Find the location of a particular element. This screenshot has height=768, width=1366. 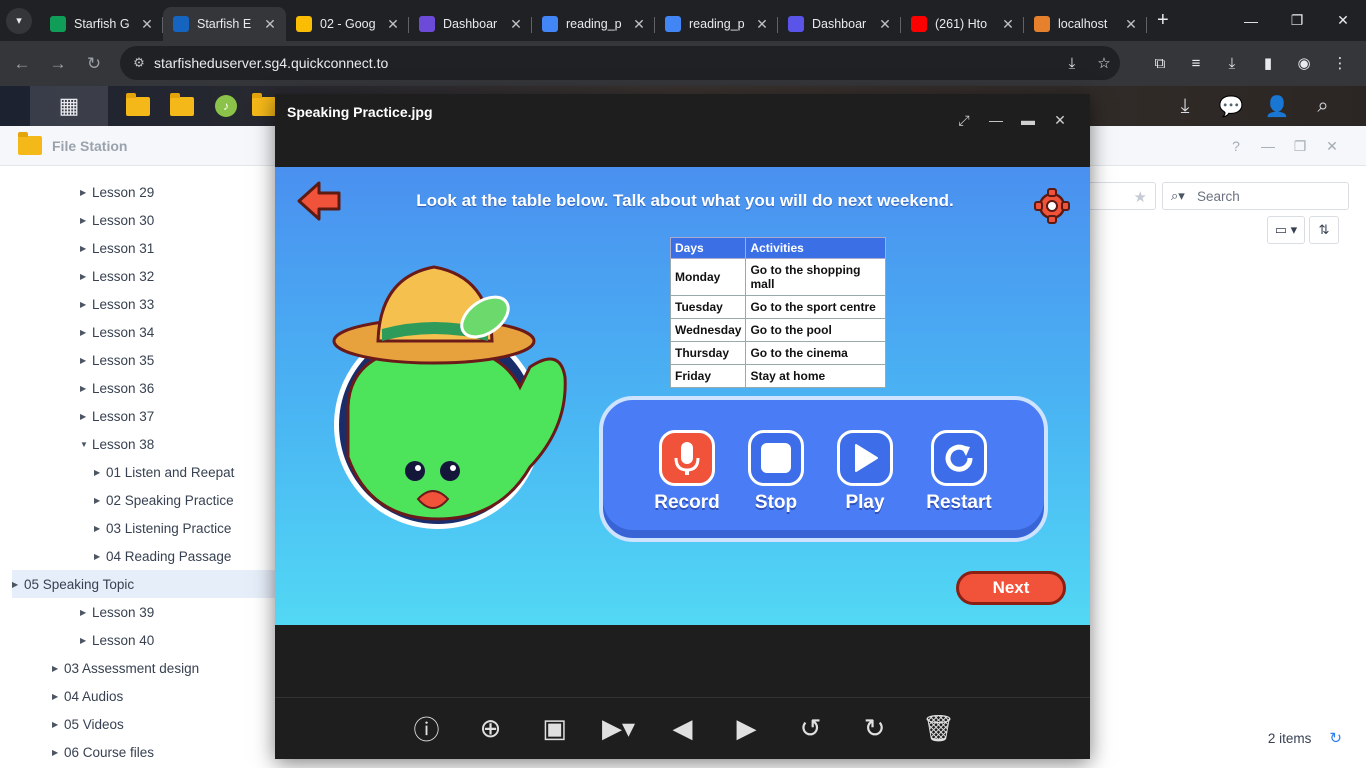

main-menu-grid-icon: ▦ is located at coordinates (69, 106).